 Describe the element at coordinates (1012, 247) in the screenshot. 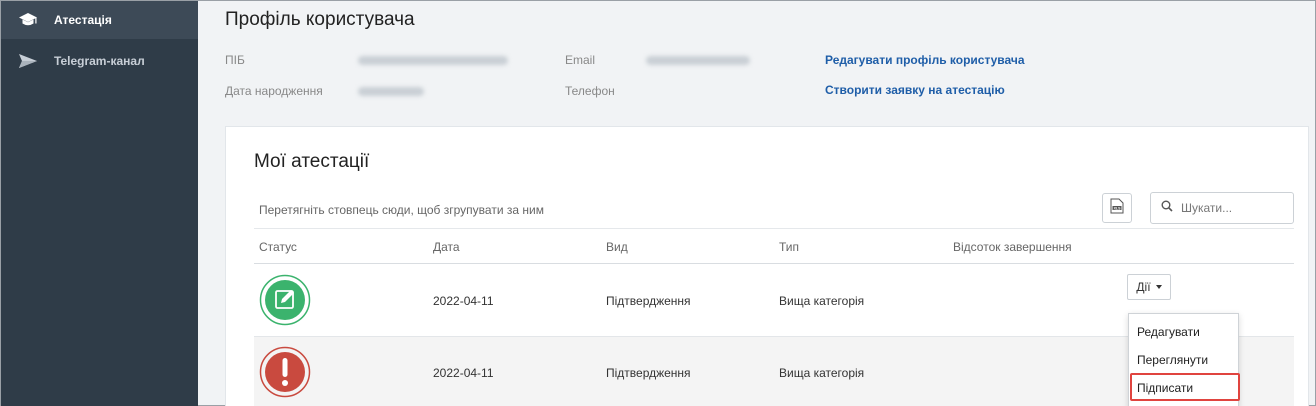

I see `column-header-percent: Відсоток завершення` at that location.